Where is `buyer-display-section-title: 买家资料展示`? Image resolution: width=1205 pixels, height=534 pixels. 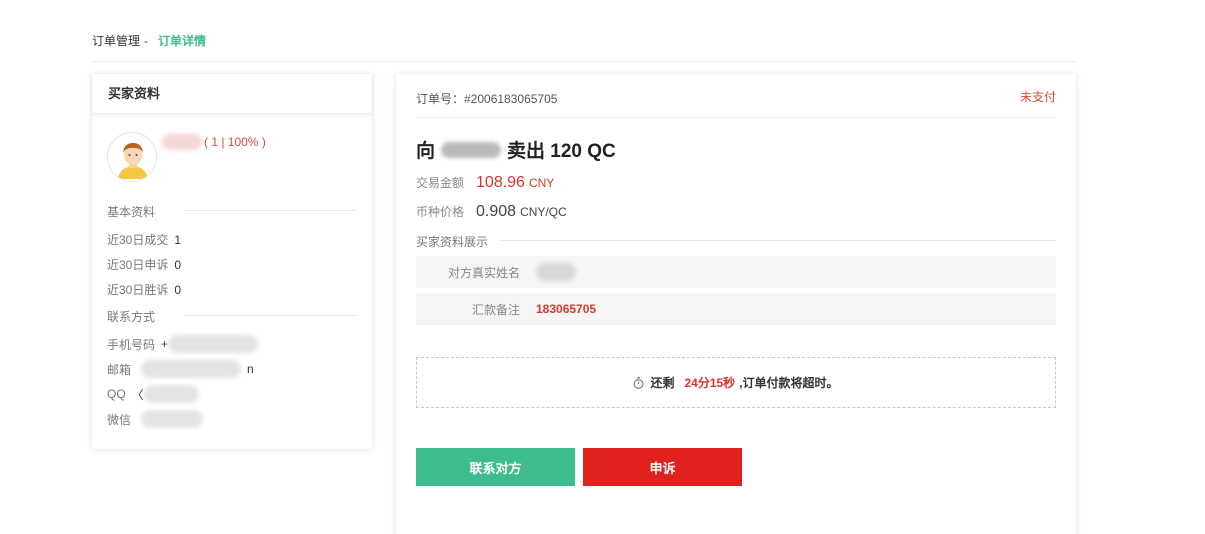
buyer-display-section-title: 买家资料展示 is located at coordinates (452, 242).